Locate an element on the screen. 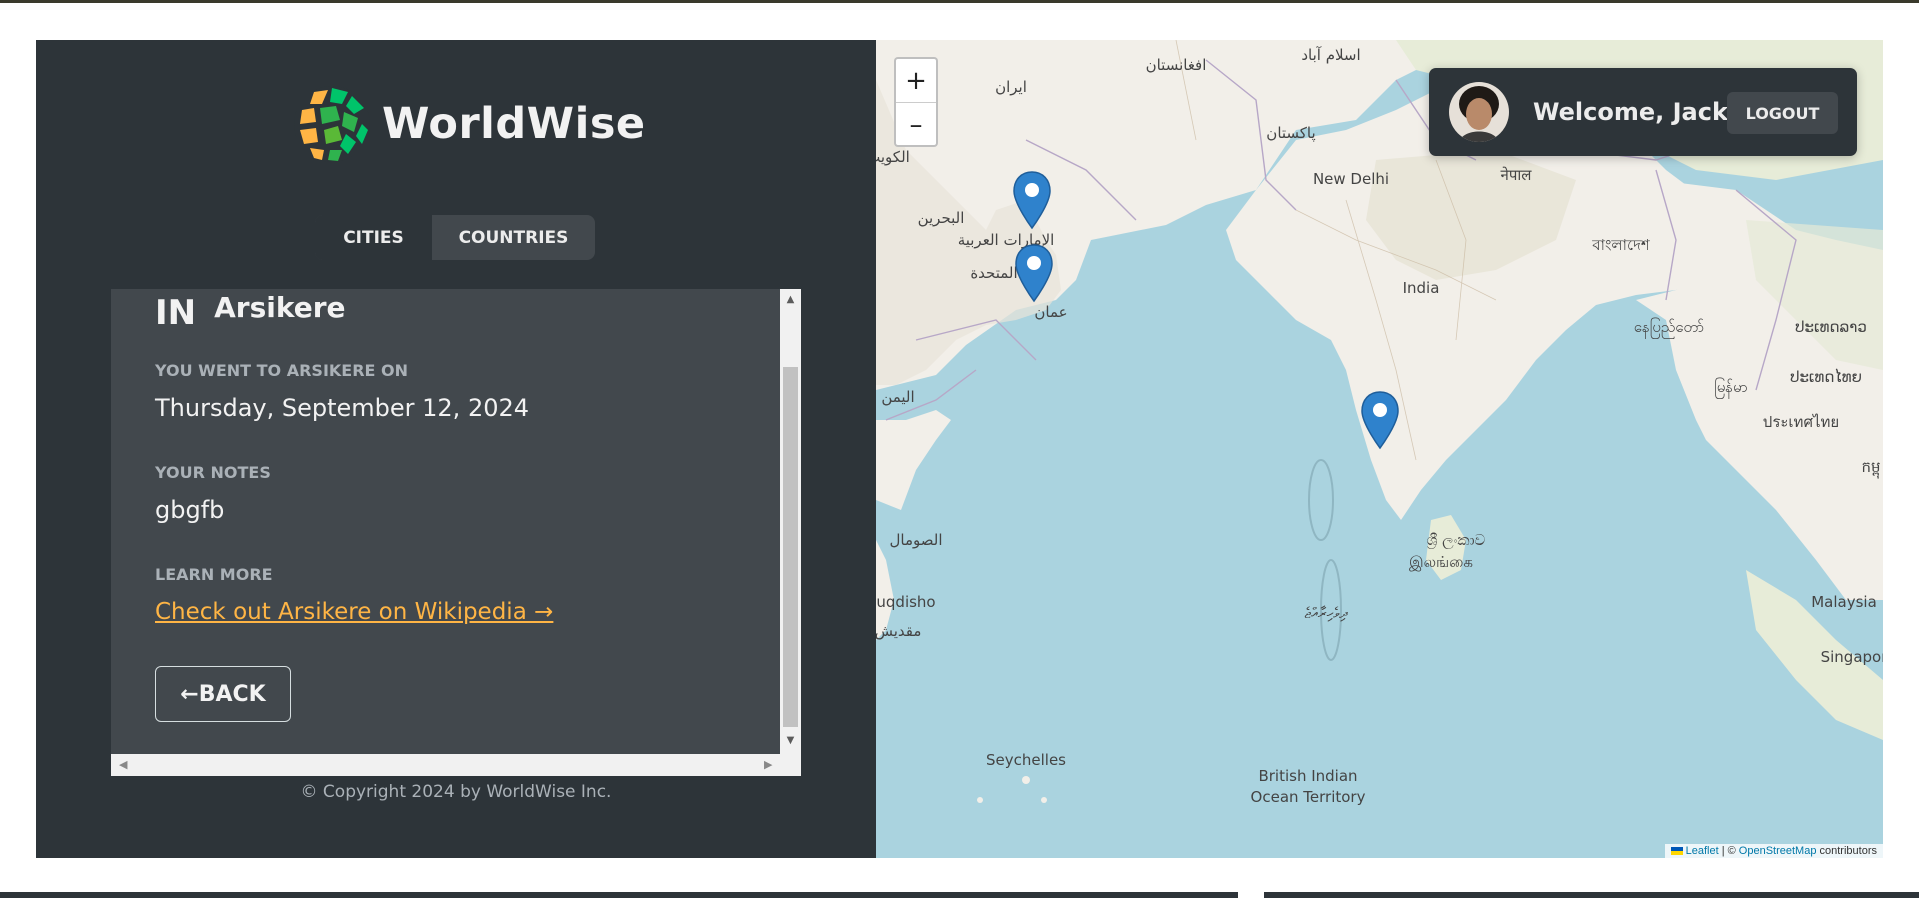 The width and height of the screenshot is (1919, 898). svg-text: British Indian is located at coordinates (1307, 776).